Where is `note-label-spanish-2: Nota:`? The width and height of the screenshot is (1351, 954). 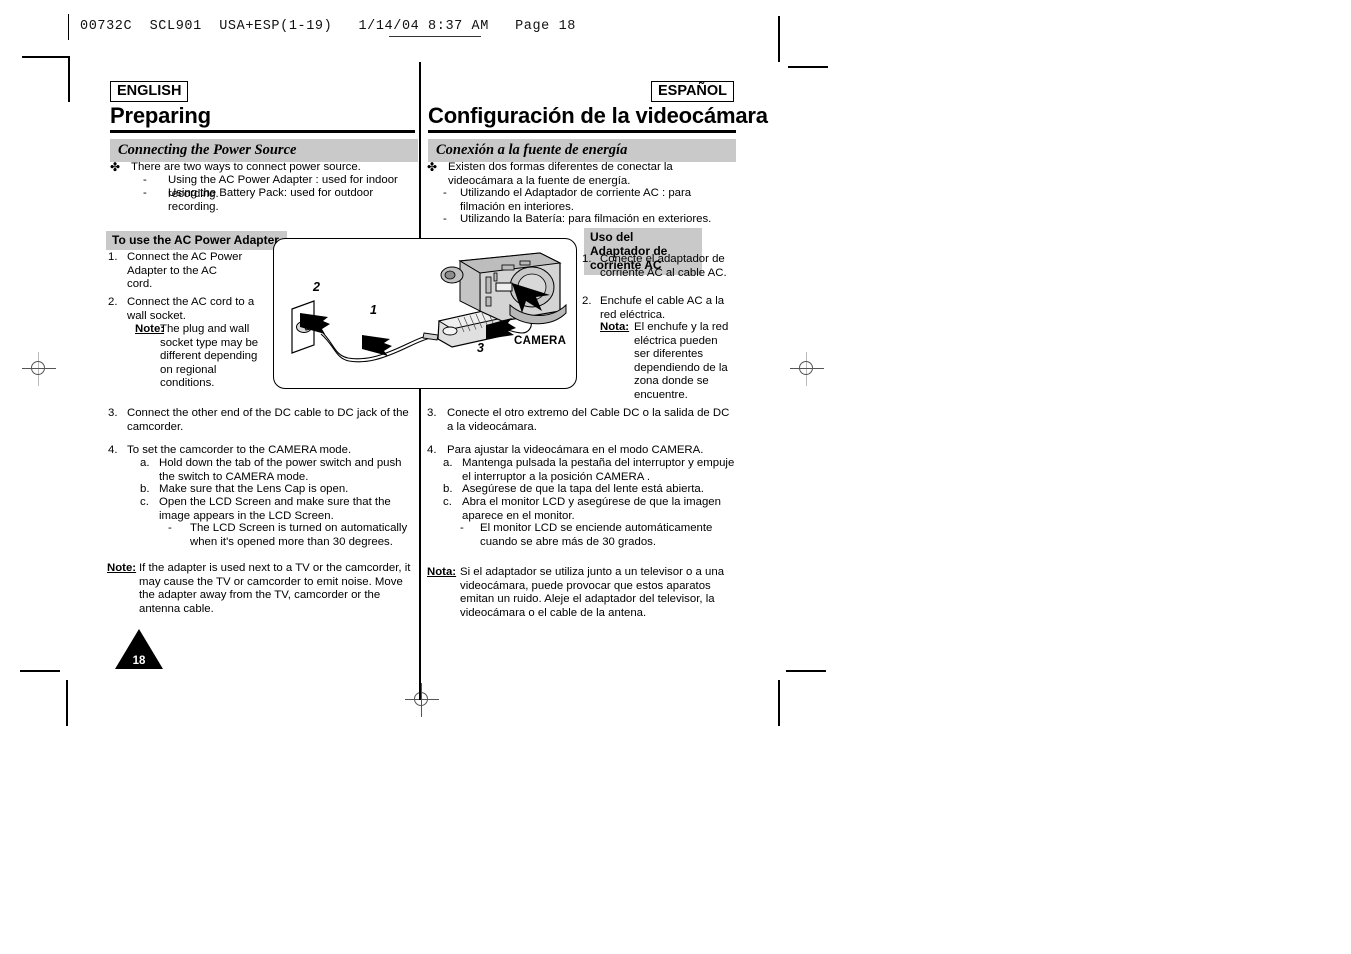
note-label-spanish-2: Nota: is located at coordinates (615, 327).